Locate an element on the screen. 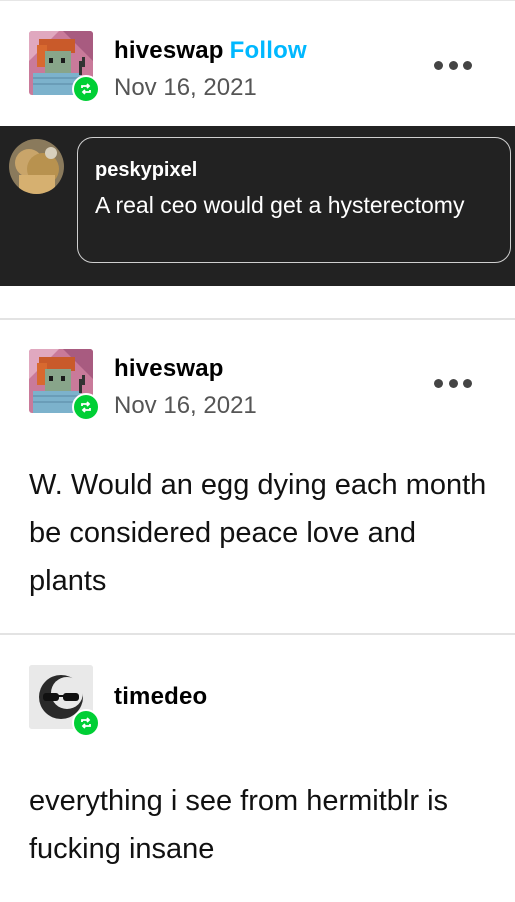  post-header-2: hiveswap Nov 16, 2021 is located at coordinates (257, 389).